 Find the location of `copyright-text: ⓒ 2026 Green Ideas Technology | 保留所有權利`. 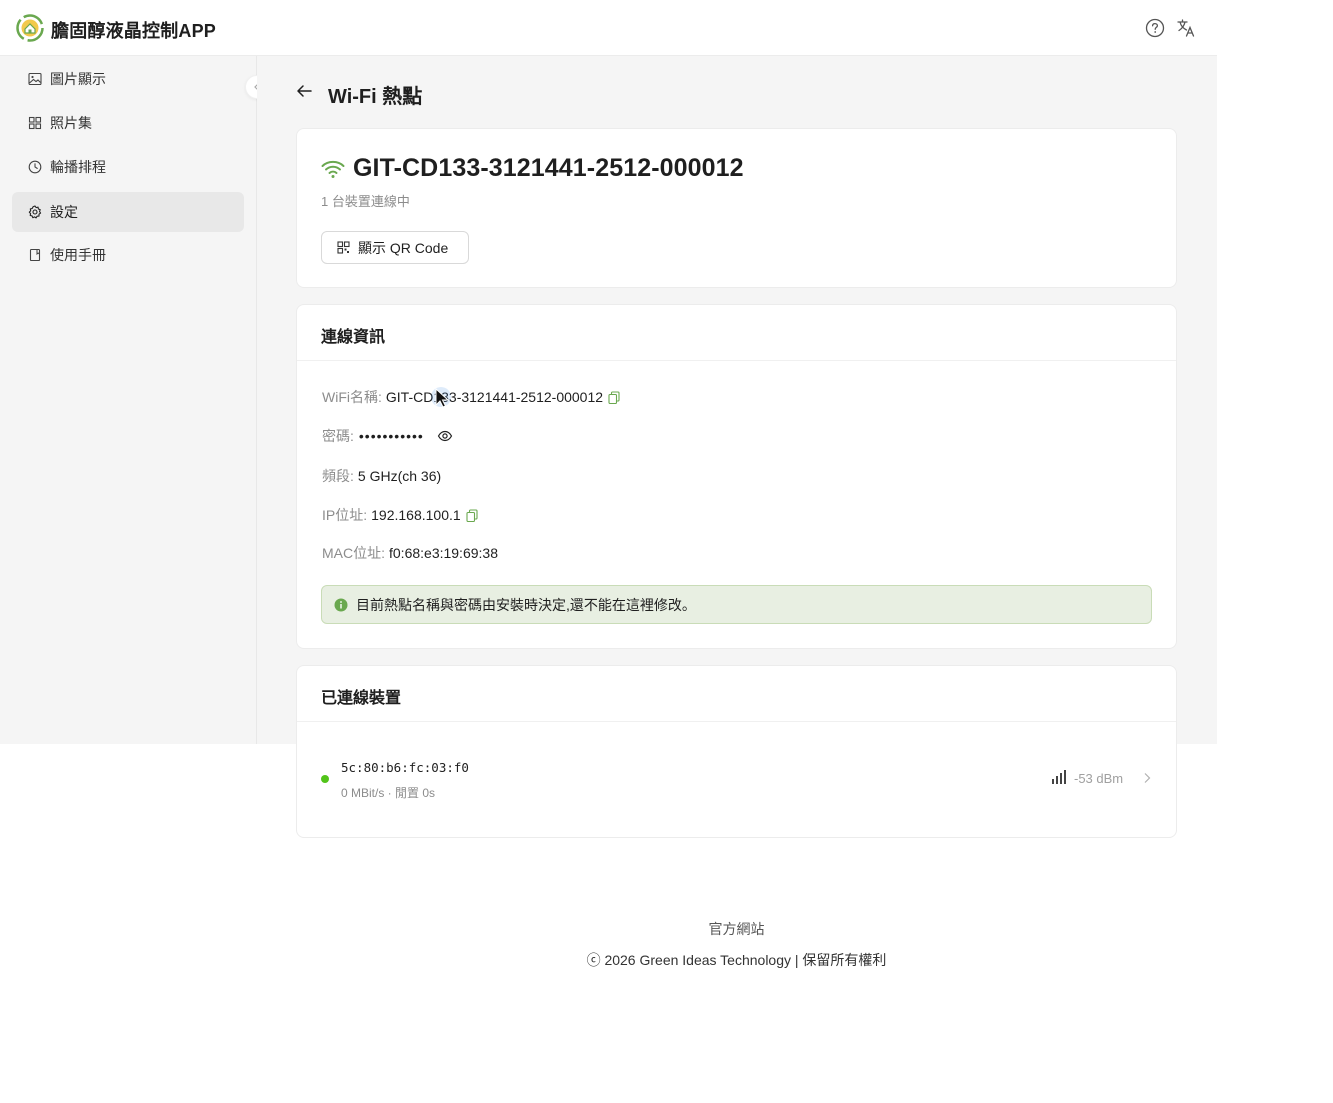

copyright-text: ⓒ 2026 Green Ideas Technology | 保留所有權利 is located at coordinates (736, 960).